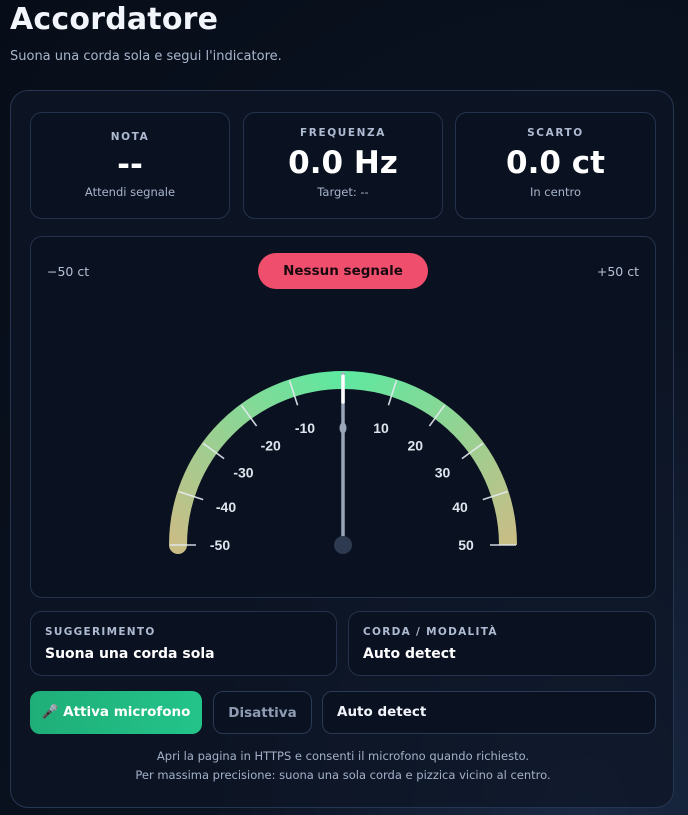 The width and height of the screenshot is (688, 815). What do you see at coordinates (226, 507) in the screenshot?
I see `gauge-tick-label: -40` at bounding box center [226, 507].